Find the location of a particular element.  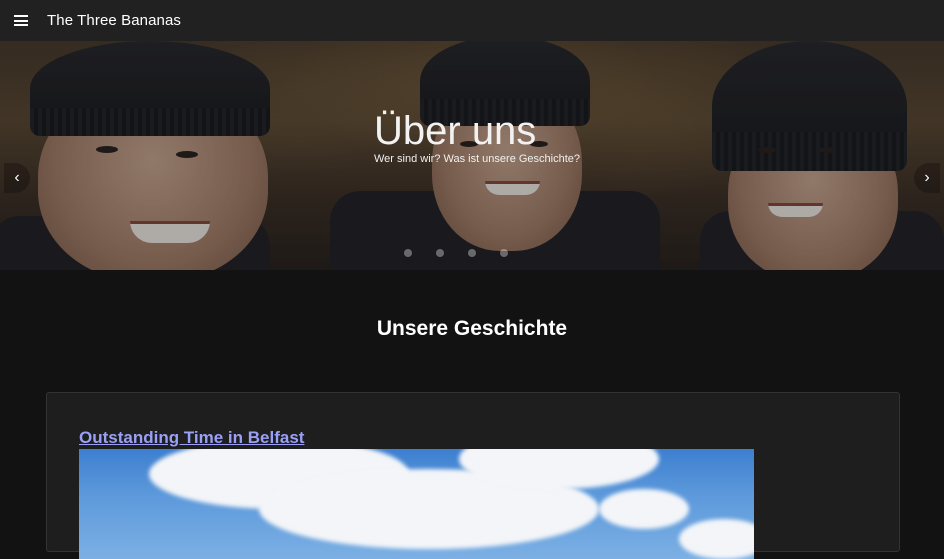

hero-title: Über uns is located at coordinates (455, 131).